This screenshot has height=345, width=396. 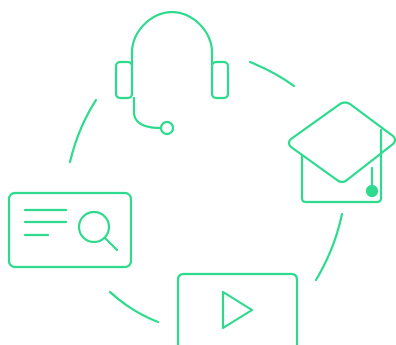 I want to click on cap-tassel-end, so click(x=372, y=191).